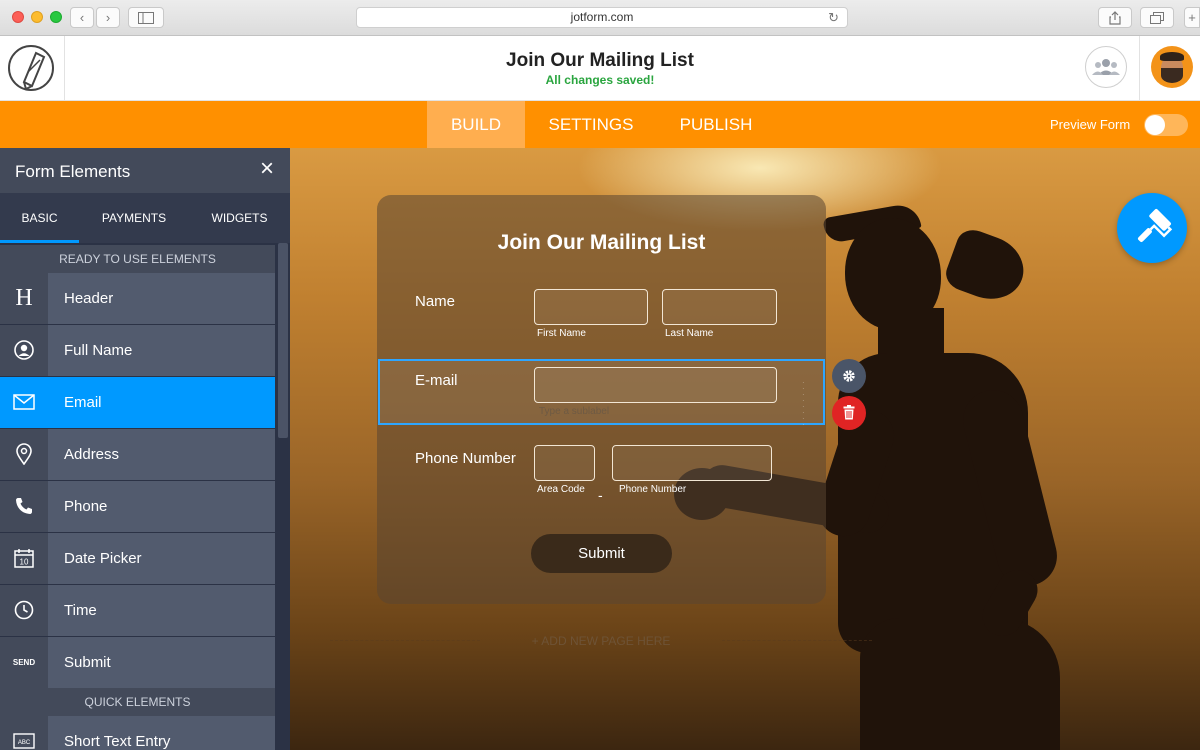 The height and width of the screenshot is (750, 1200). What do you see at coordinates (267, 169) in the screenshot?
I see `close-icon: ×` at bounding box center [267, 169].